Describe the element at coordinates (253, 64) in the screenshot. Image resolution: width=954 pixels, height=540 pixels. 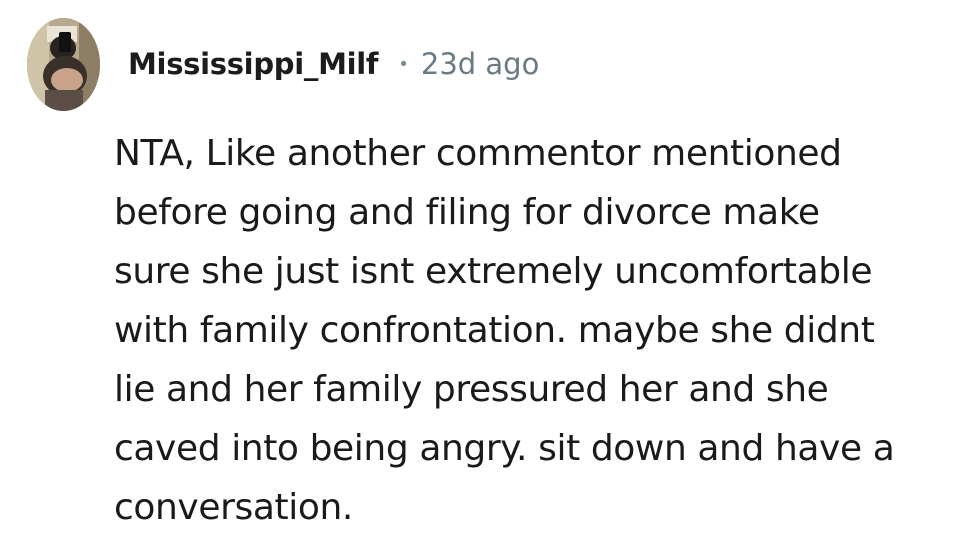
I see `author-username: Mississippi_Milf` at that location.